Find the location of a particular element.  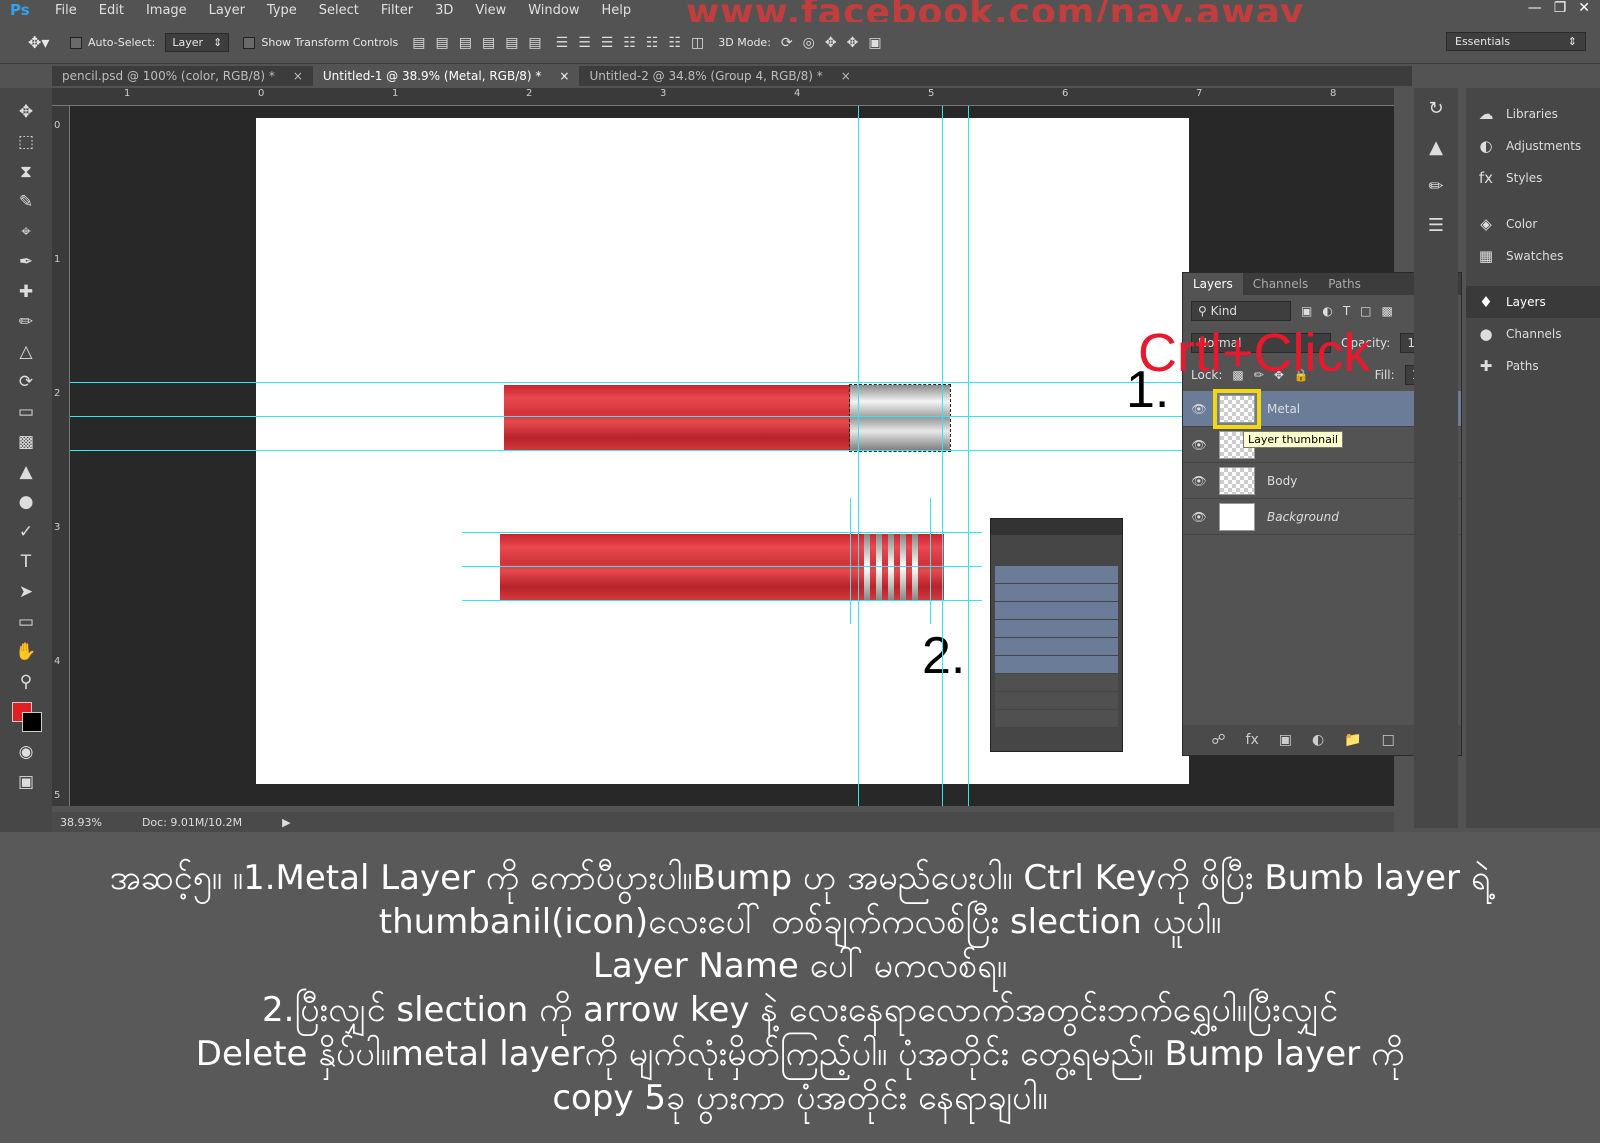

new-layer-icon: □ is located at coordinates (1388, 740).